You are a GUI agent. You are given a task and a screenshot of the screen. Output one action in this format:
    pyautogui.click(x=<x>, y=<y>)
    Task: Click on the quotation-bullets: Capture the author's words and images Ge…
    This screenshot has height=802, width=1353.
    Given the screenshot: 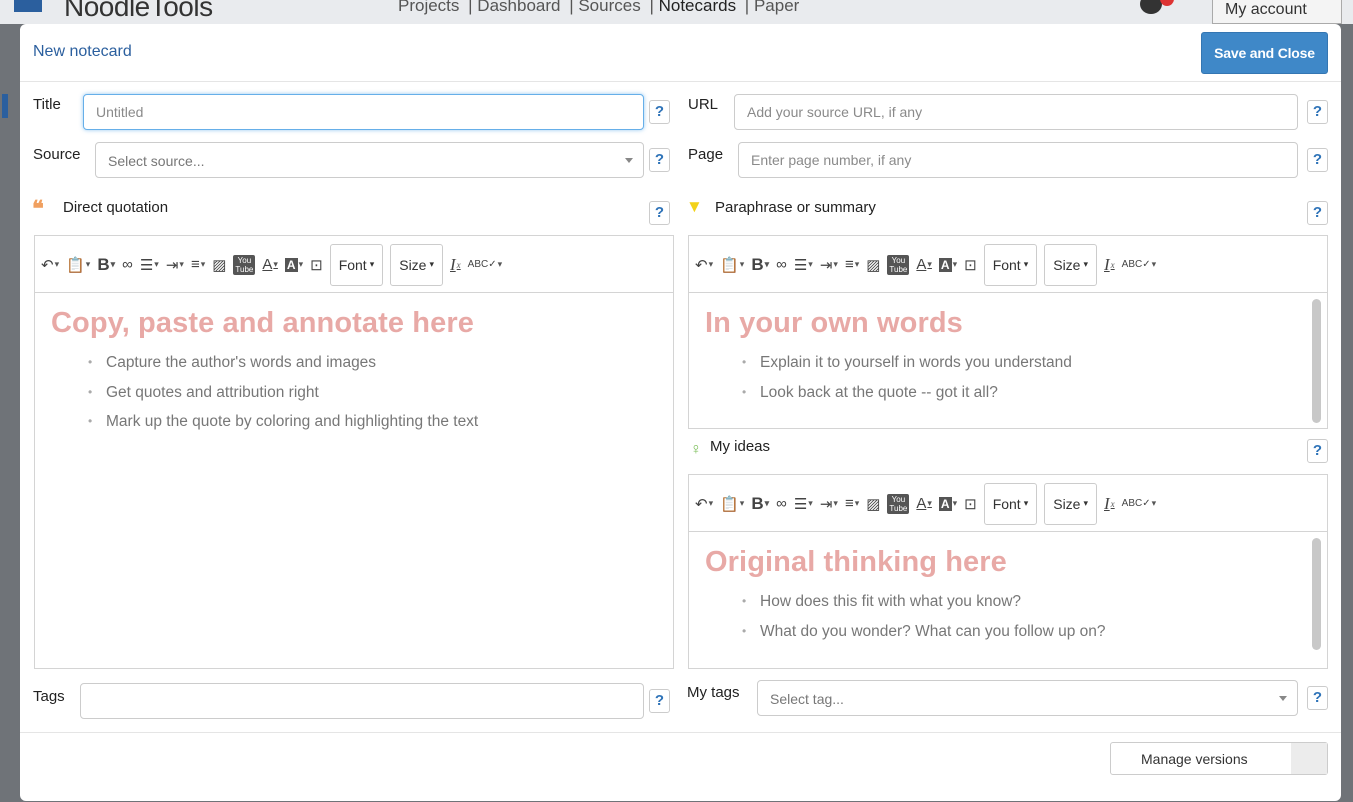 What is the action you would take?
    pyautogui.click(x=362, y=392)
    